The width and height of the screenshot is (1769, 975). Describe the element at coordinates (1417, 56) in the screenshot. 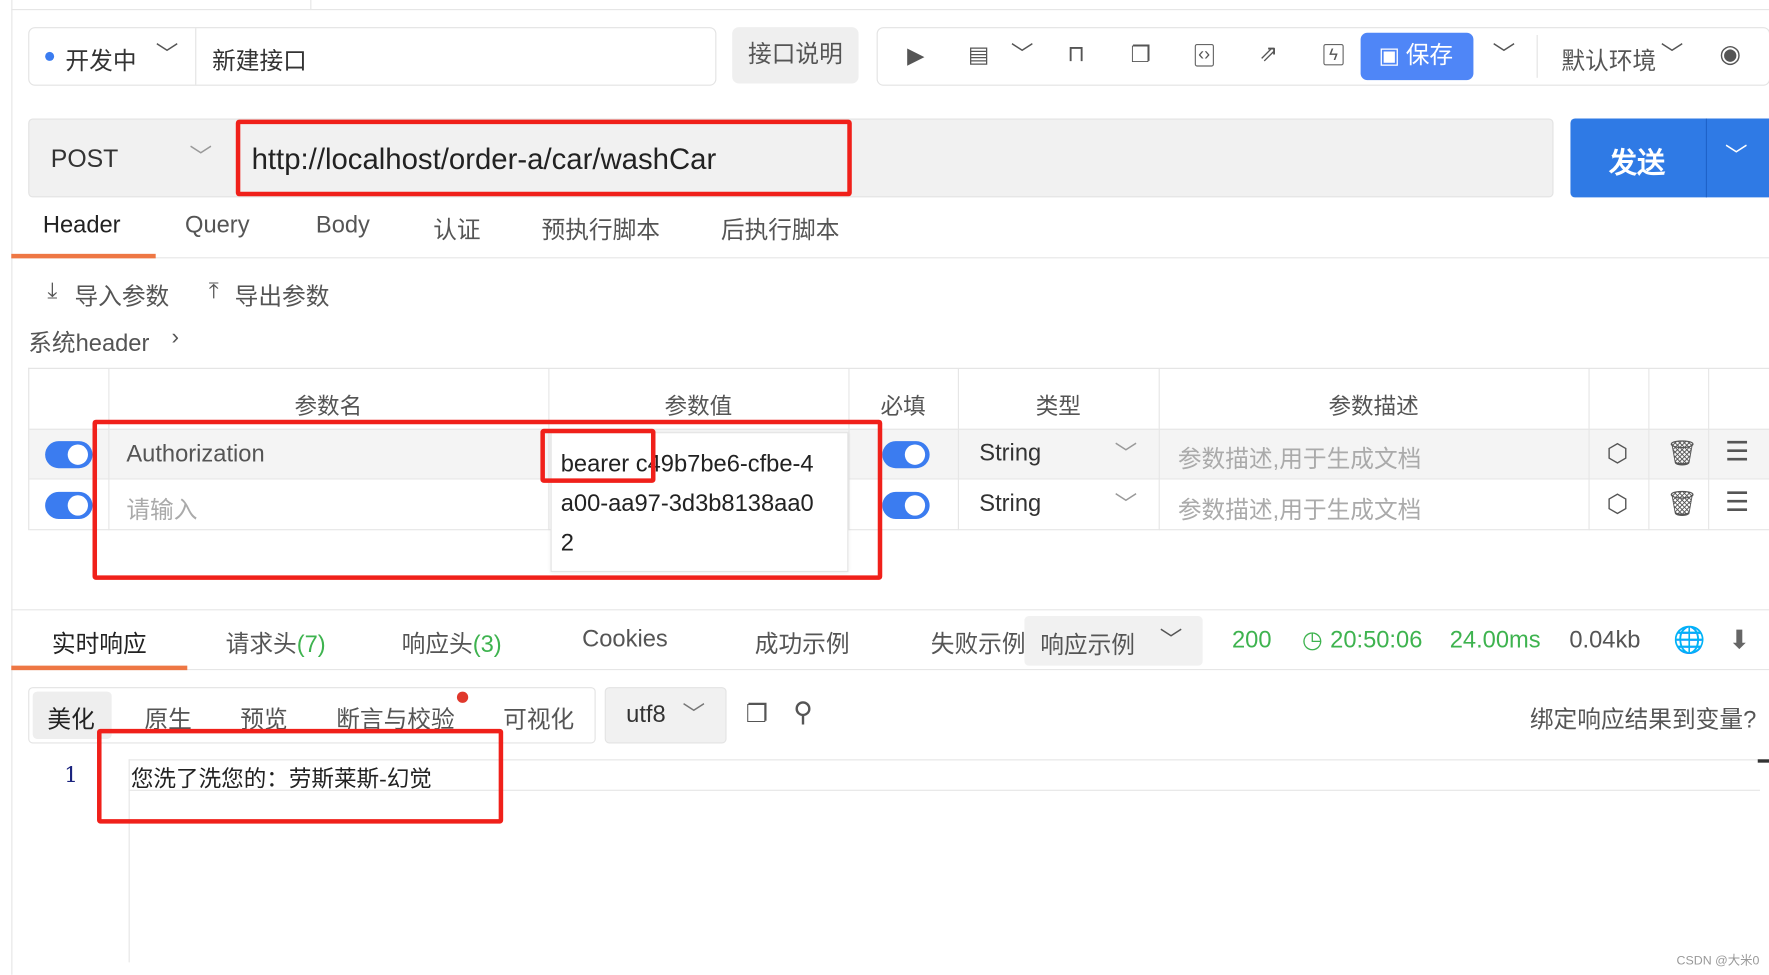

I see `save-button: ▣ 保存` at that location.